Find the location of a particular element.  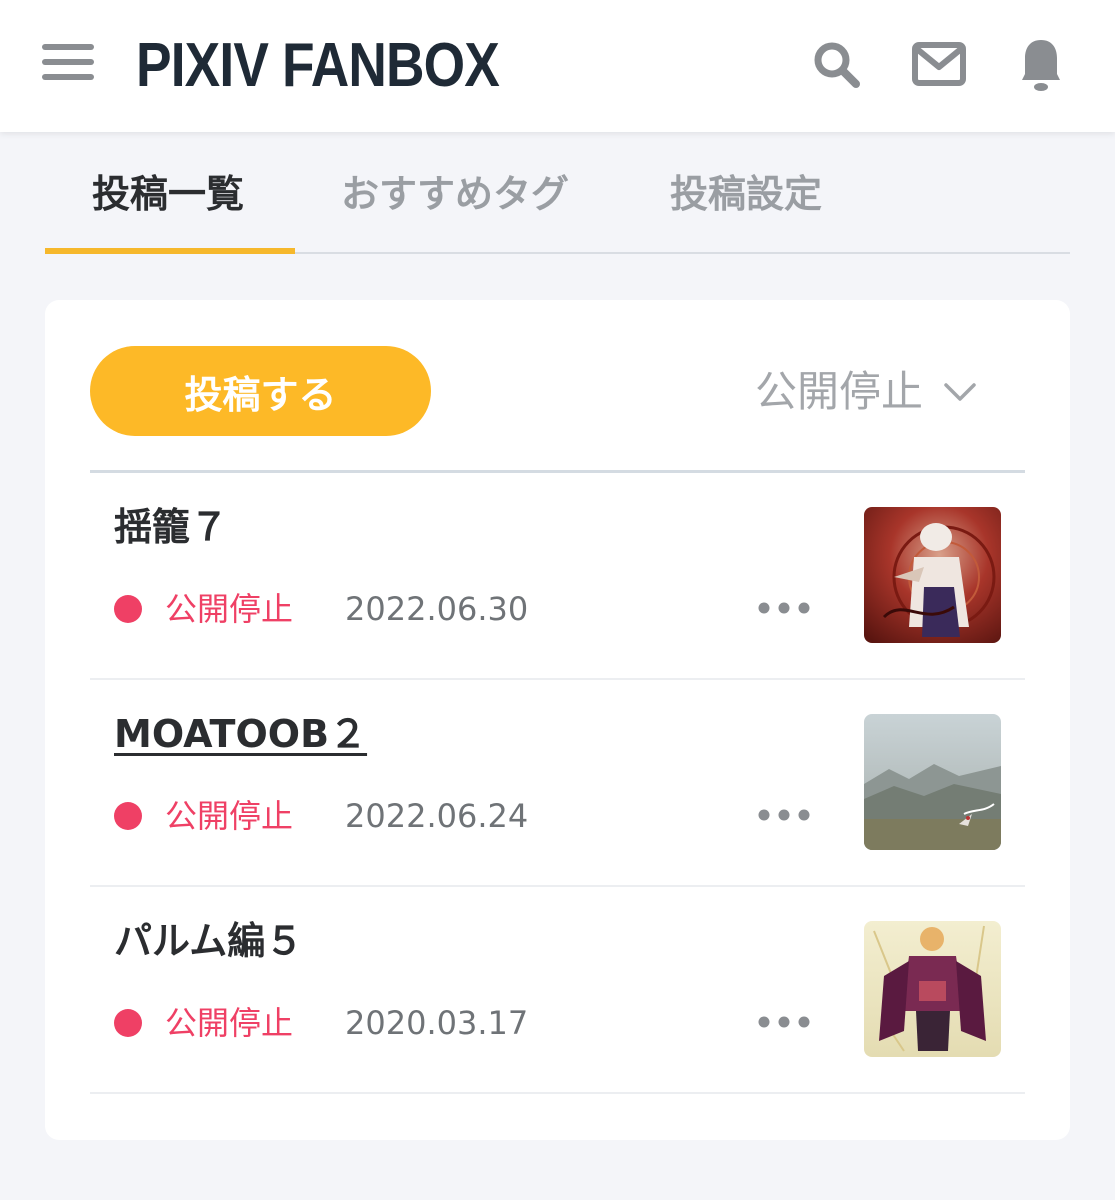

tab-post-settings: 投稿設定 is located at coordinates (746, 194).